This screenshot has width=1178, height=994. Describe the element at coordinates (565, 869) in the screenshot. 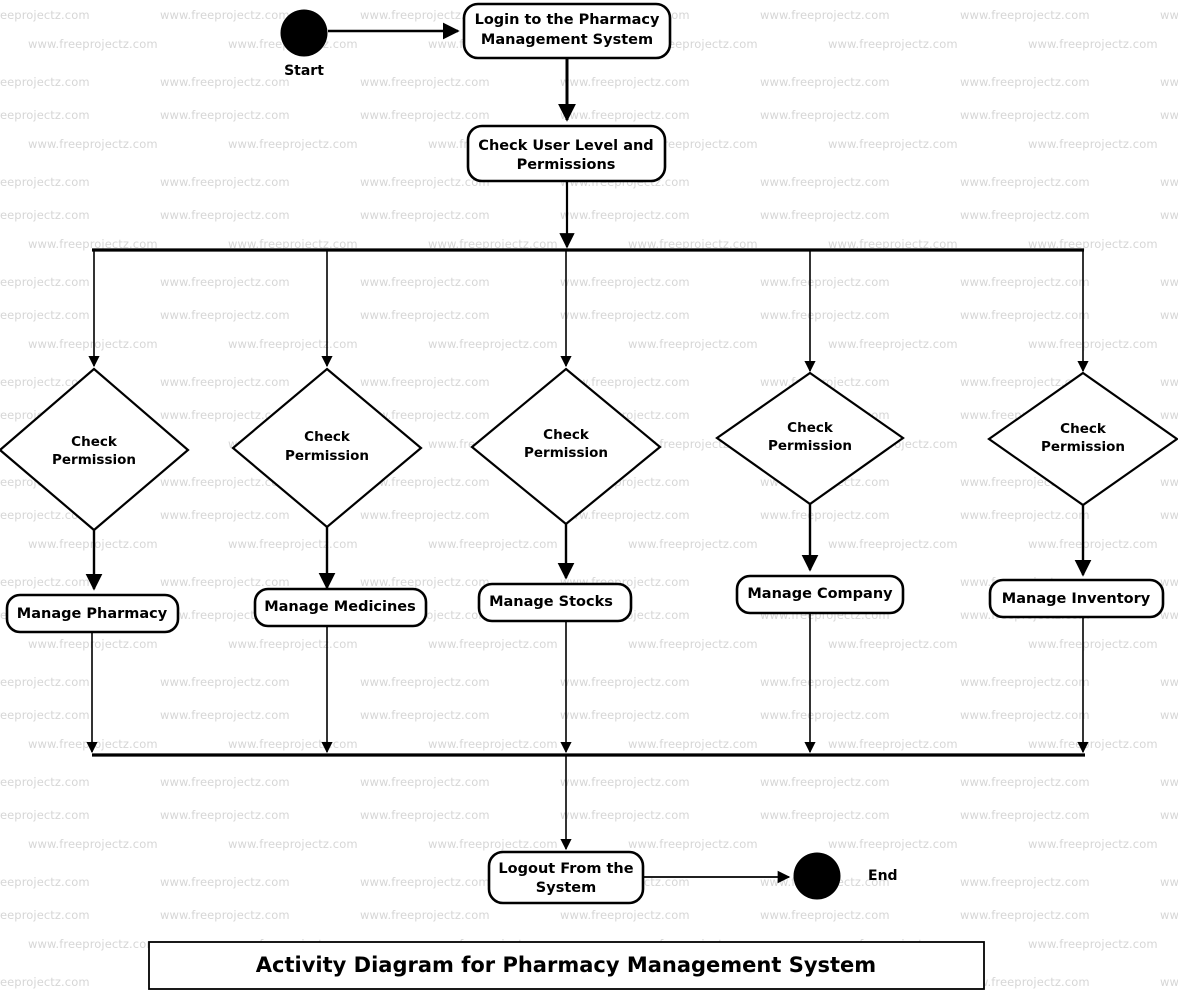

I see `activity-logout-label-line1: Logout From the` at that location.